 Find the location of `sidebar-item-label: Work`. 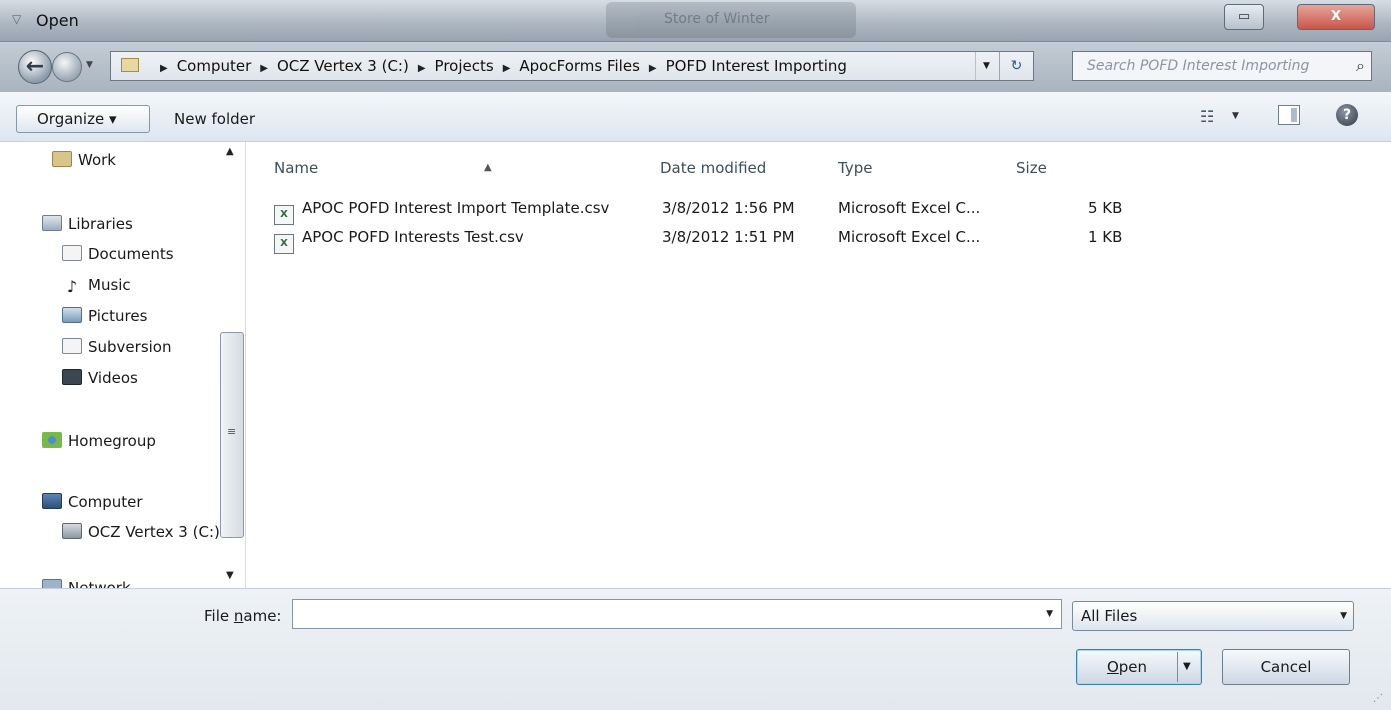

sidebar-item-label: Work is located at coordinates (97, 160).